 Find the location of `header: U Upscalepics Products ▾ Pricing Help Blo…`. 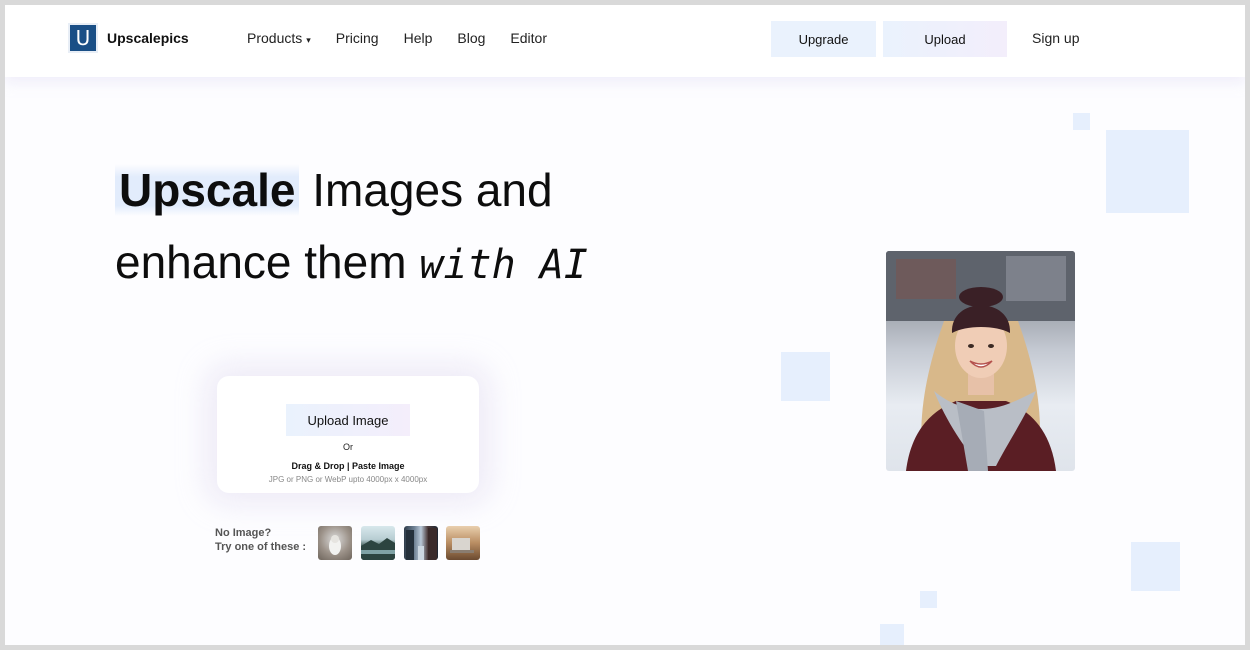

header: U Upscalepics Products ▾ Pricing Help Blo… is located at coordinates (625, 41).